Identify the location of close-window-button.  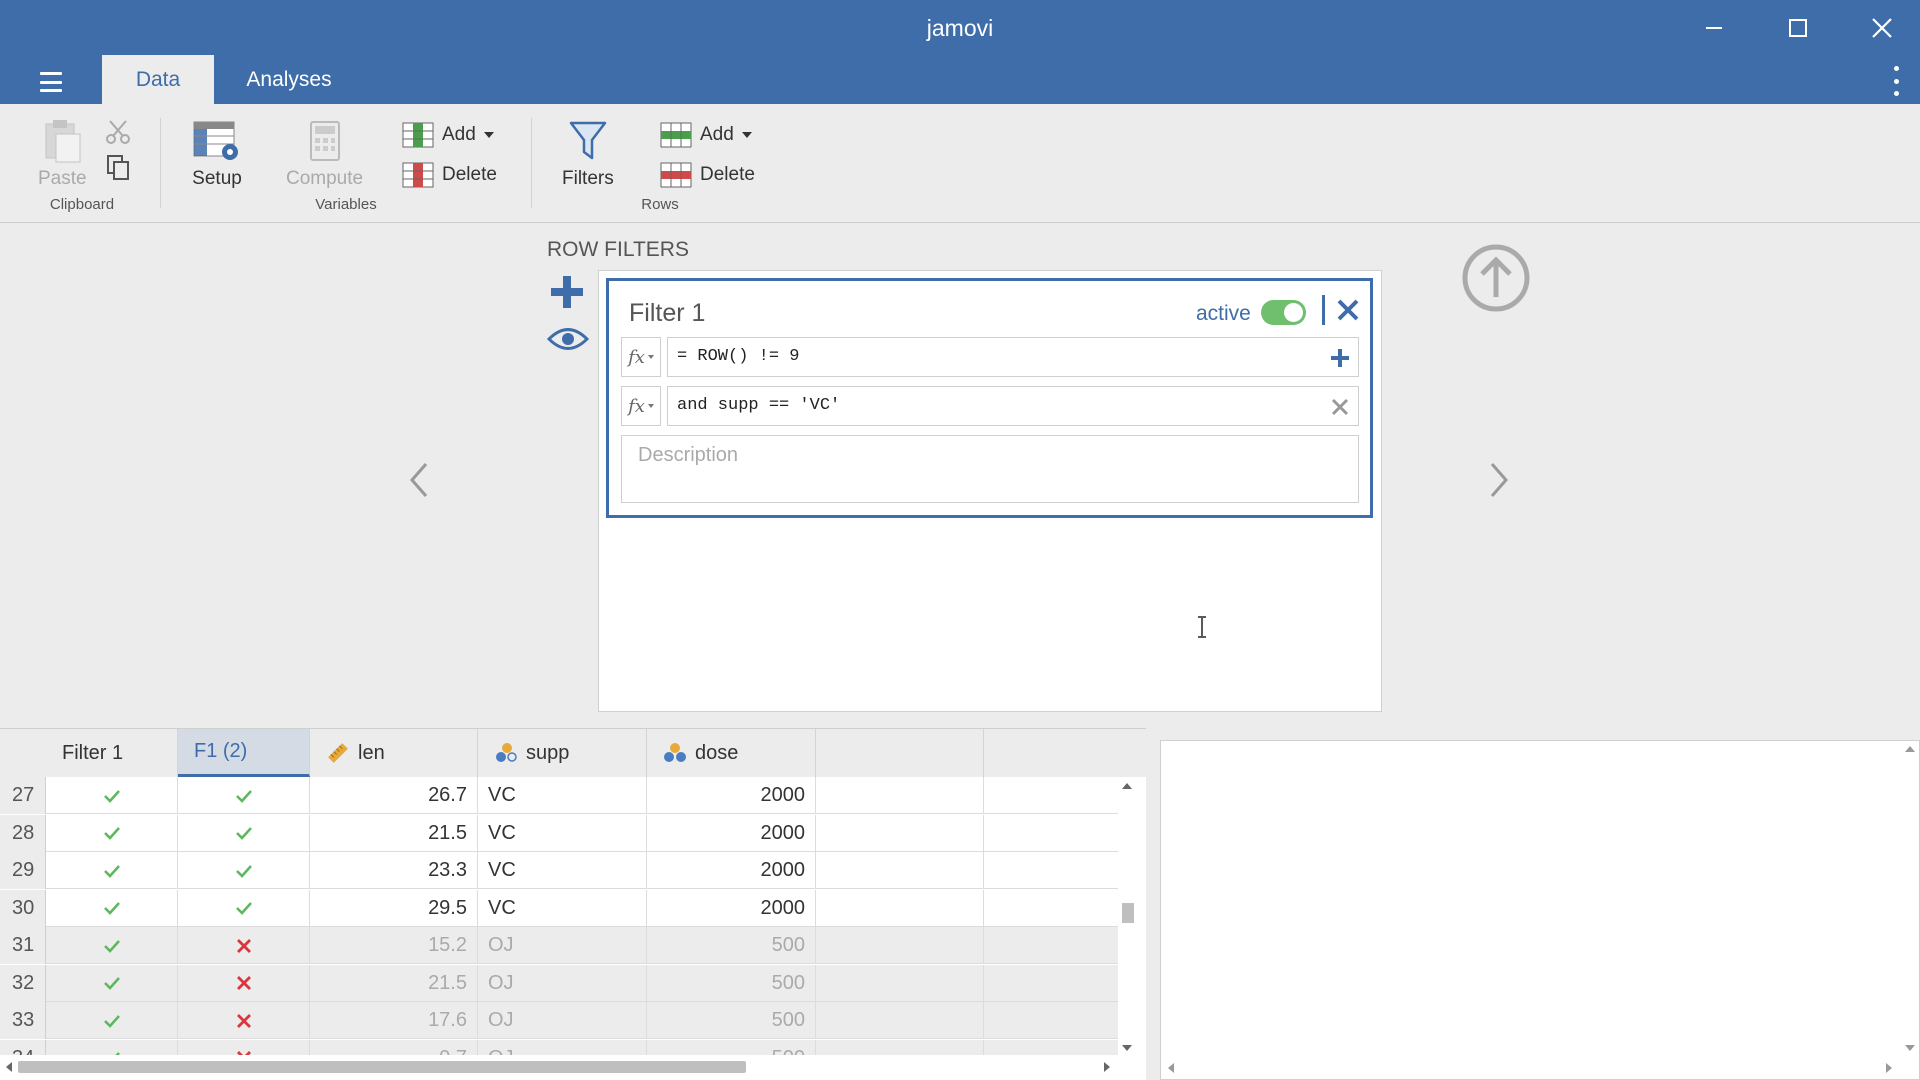
(1882, 28).